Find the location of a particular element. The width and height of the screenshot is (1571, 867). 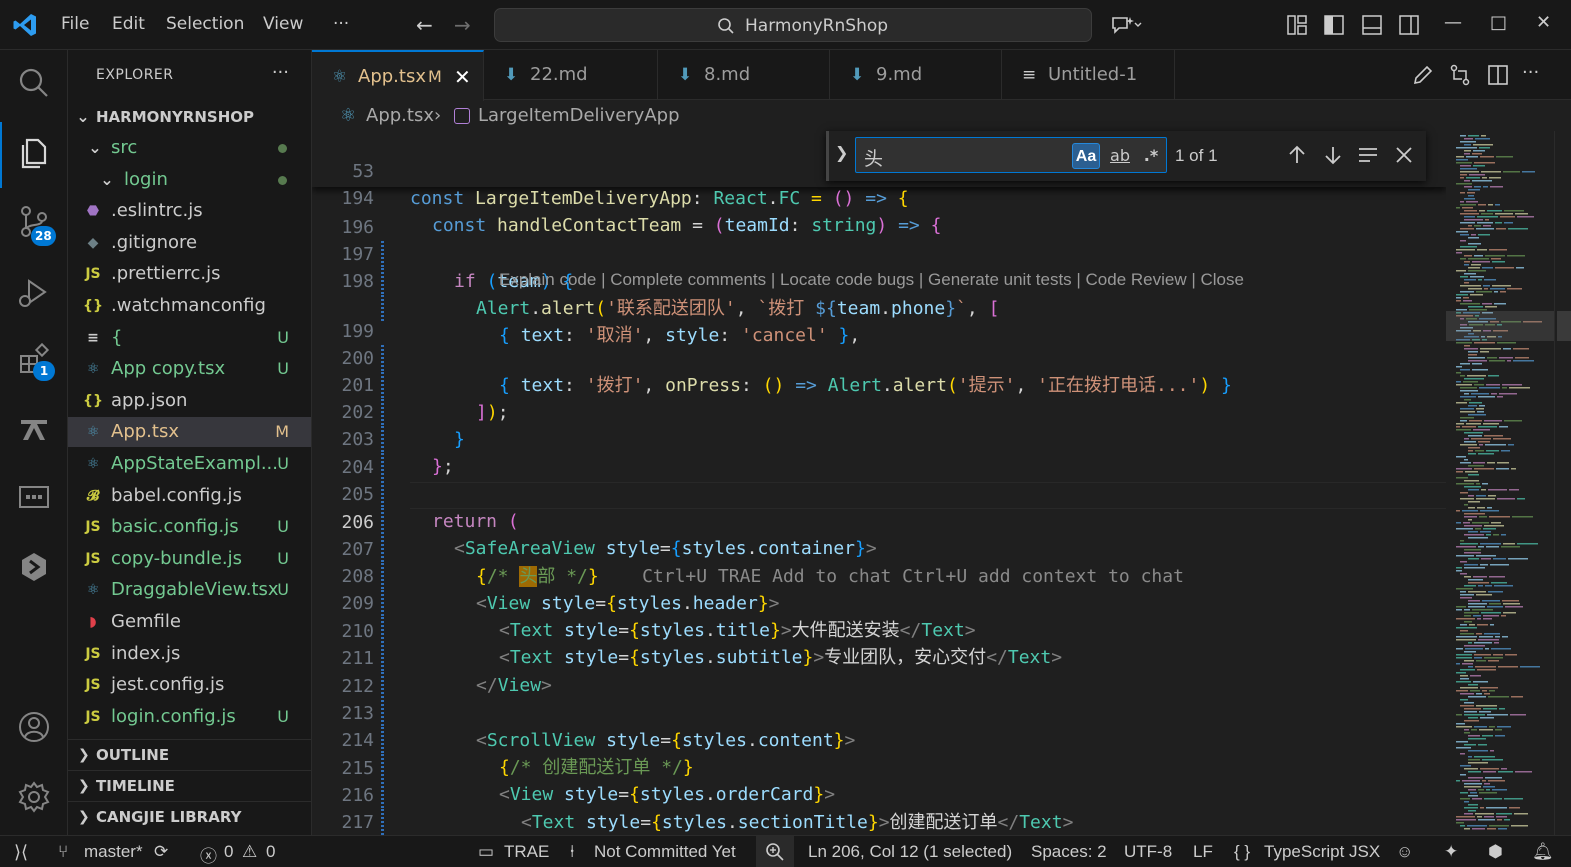

toggle-panel-icon is located at coordinates (1372, 25).